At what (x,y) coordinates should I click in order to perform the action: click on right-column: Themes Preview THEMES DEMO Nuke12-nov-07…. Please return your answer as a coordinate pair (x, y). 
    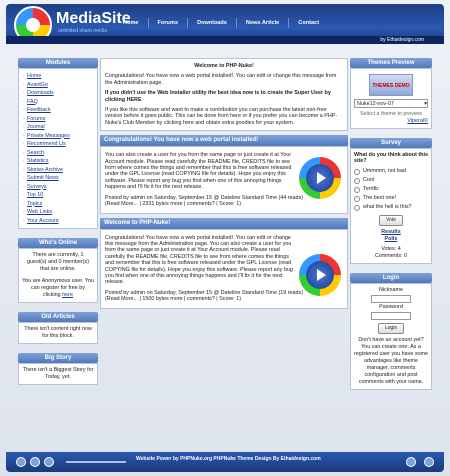
    Looking at the image, I should click on (391, 224).